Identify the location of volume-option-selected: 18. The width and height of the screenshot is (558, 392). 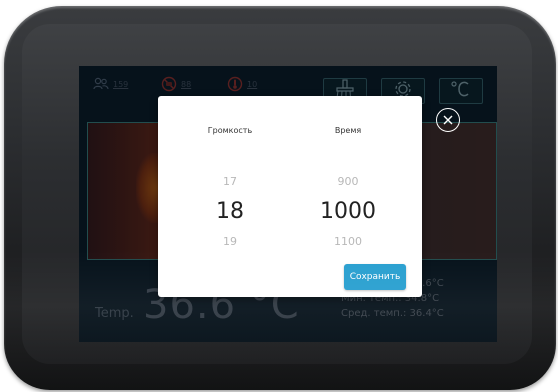
(230, 211).